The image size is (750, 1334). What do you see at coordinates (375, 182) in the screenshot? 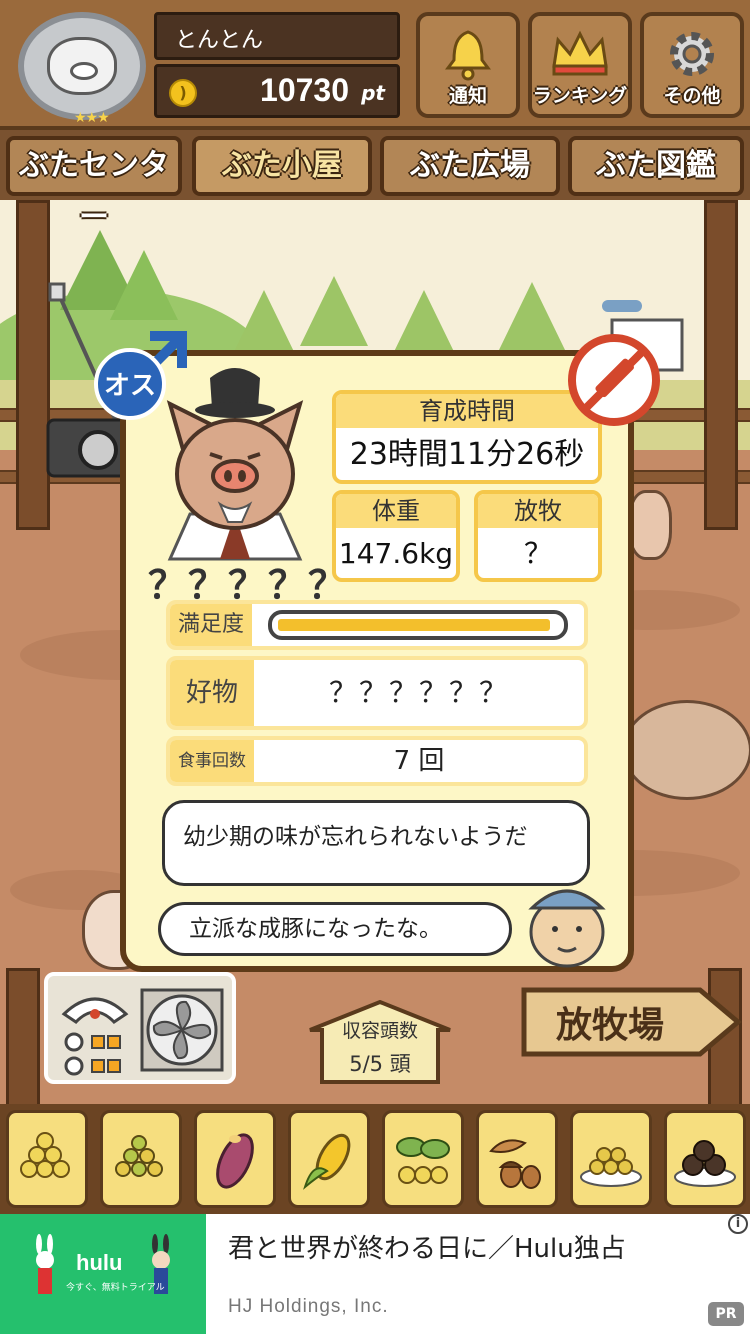
I see `nav-tabs: ぶたセンター ぶた小屋 ぶた広場 ぶた図鑑` at bounding box center [375, 182].